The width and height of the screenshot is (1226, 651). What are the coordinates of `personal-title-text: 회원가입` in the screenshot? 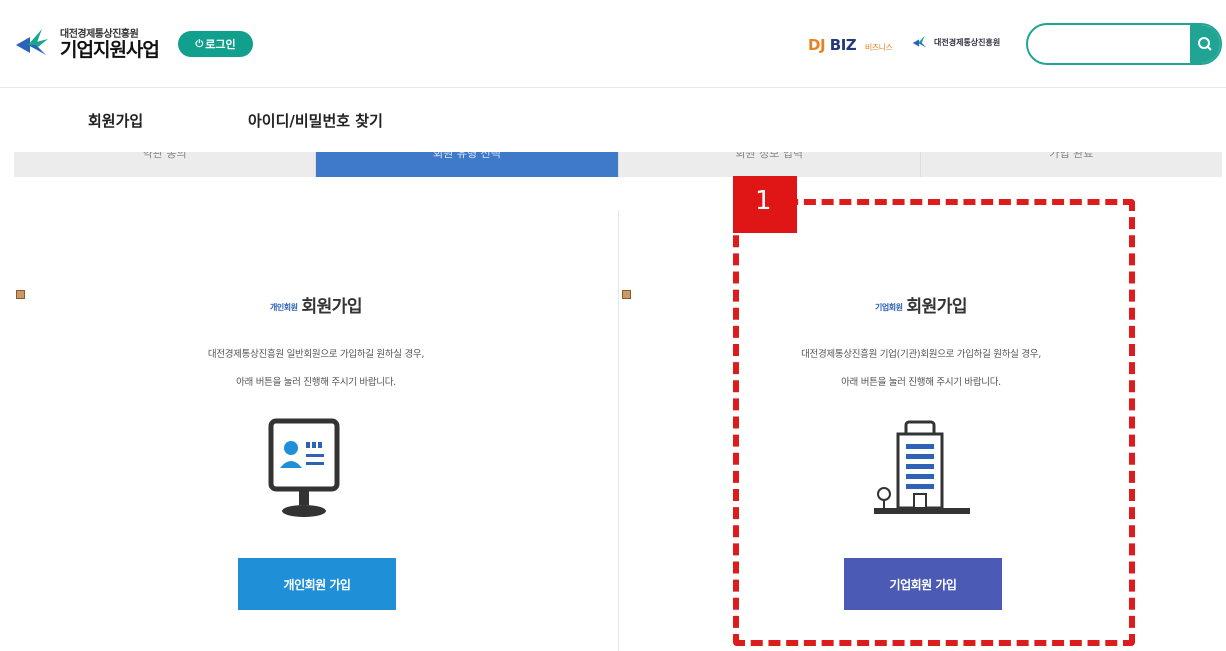 It's located at (331, 307).